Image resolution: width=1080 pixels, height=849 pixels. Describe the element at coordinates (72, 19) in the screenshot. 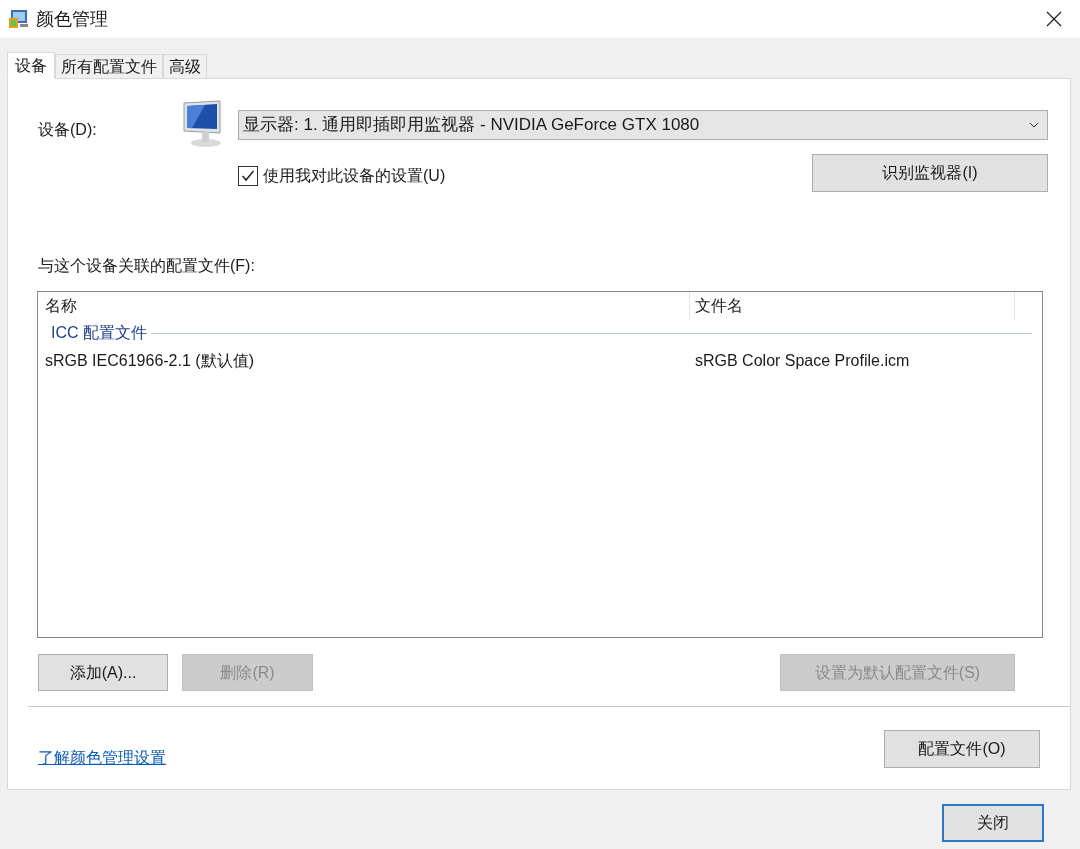

I see `window-title: 颜色管理` at that location.